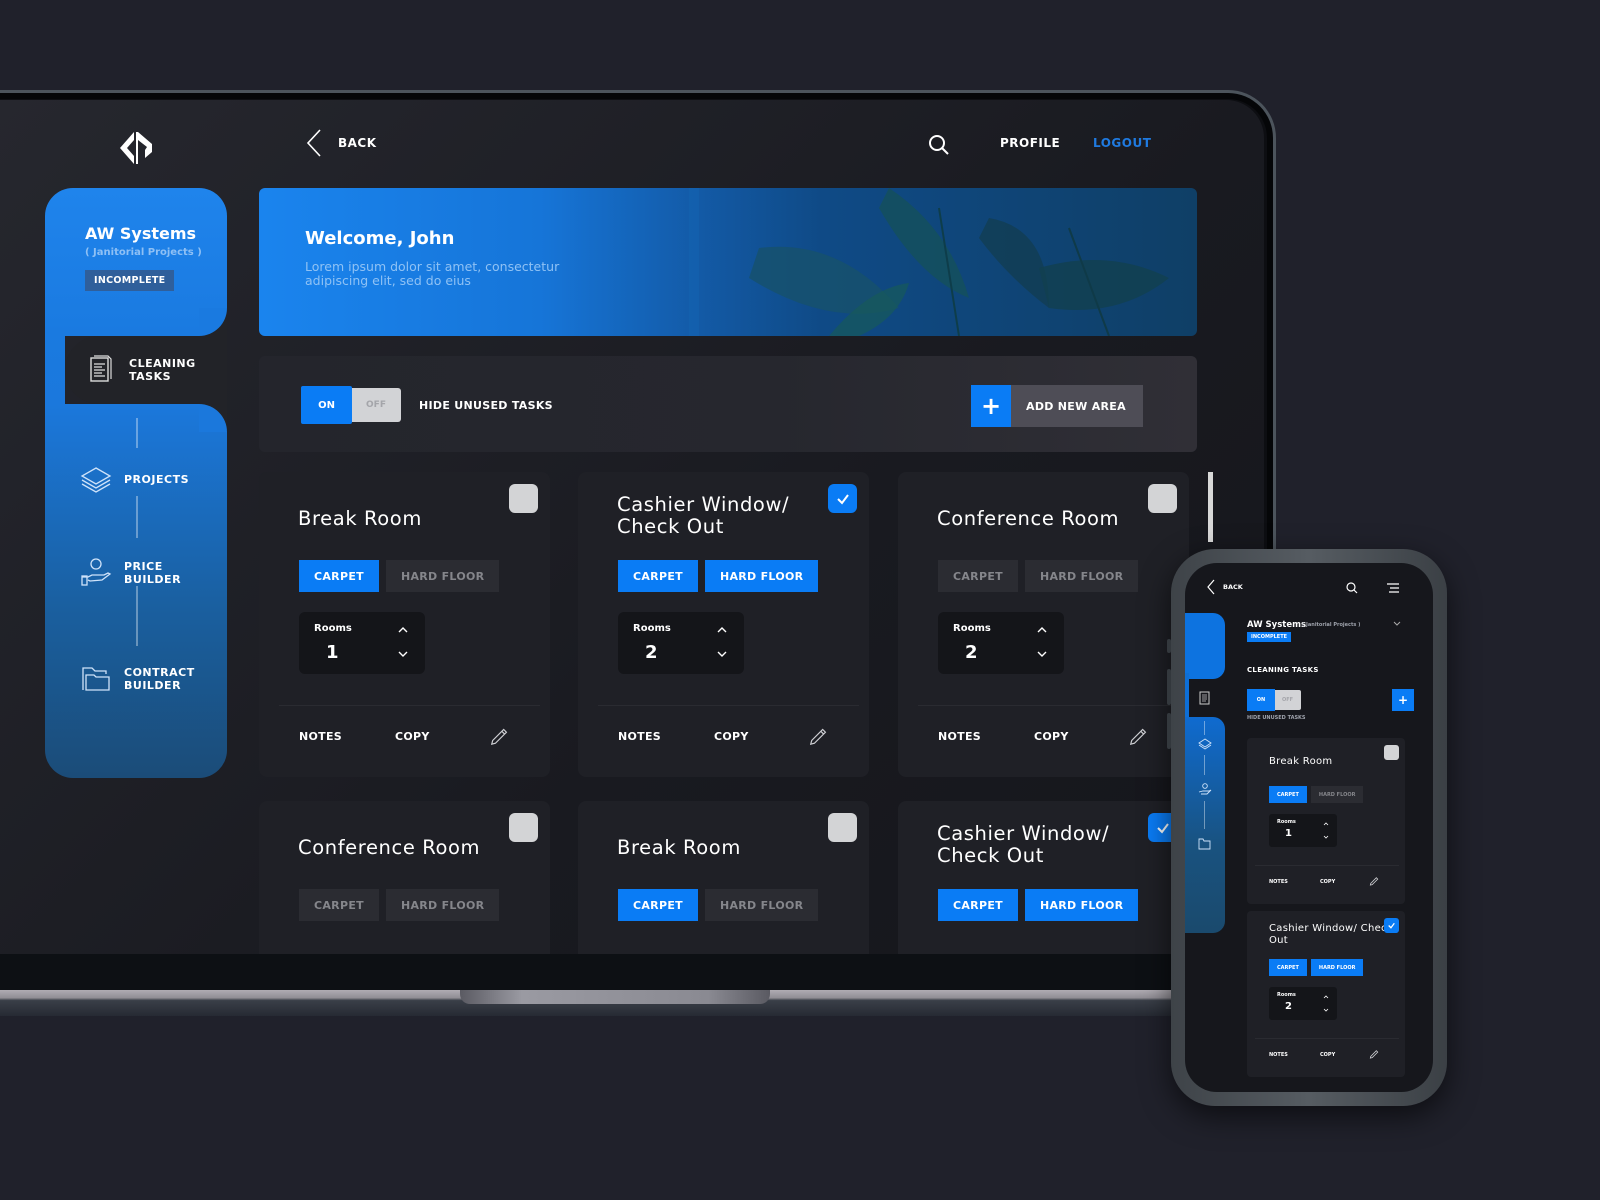 Image resolution: width=1600 pixels, height=1200 pixels. Describe the element at coordinates (1225, 587) in the screenshot. I see `phone-back-button: BACK` at that location.